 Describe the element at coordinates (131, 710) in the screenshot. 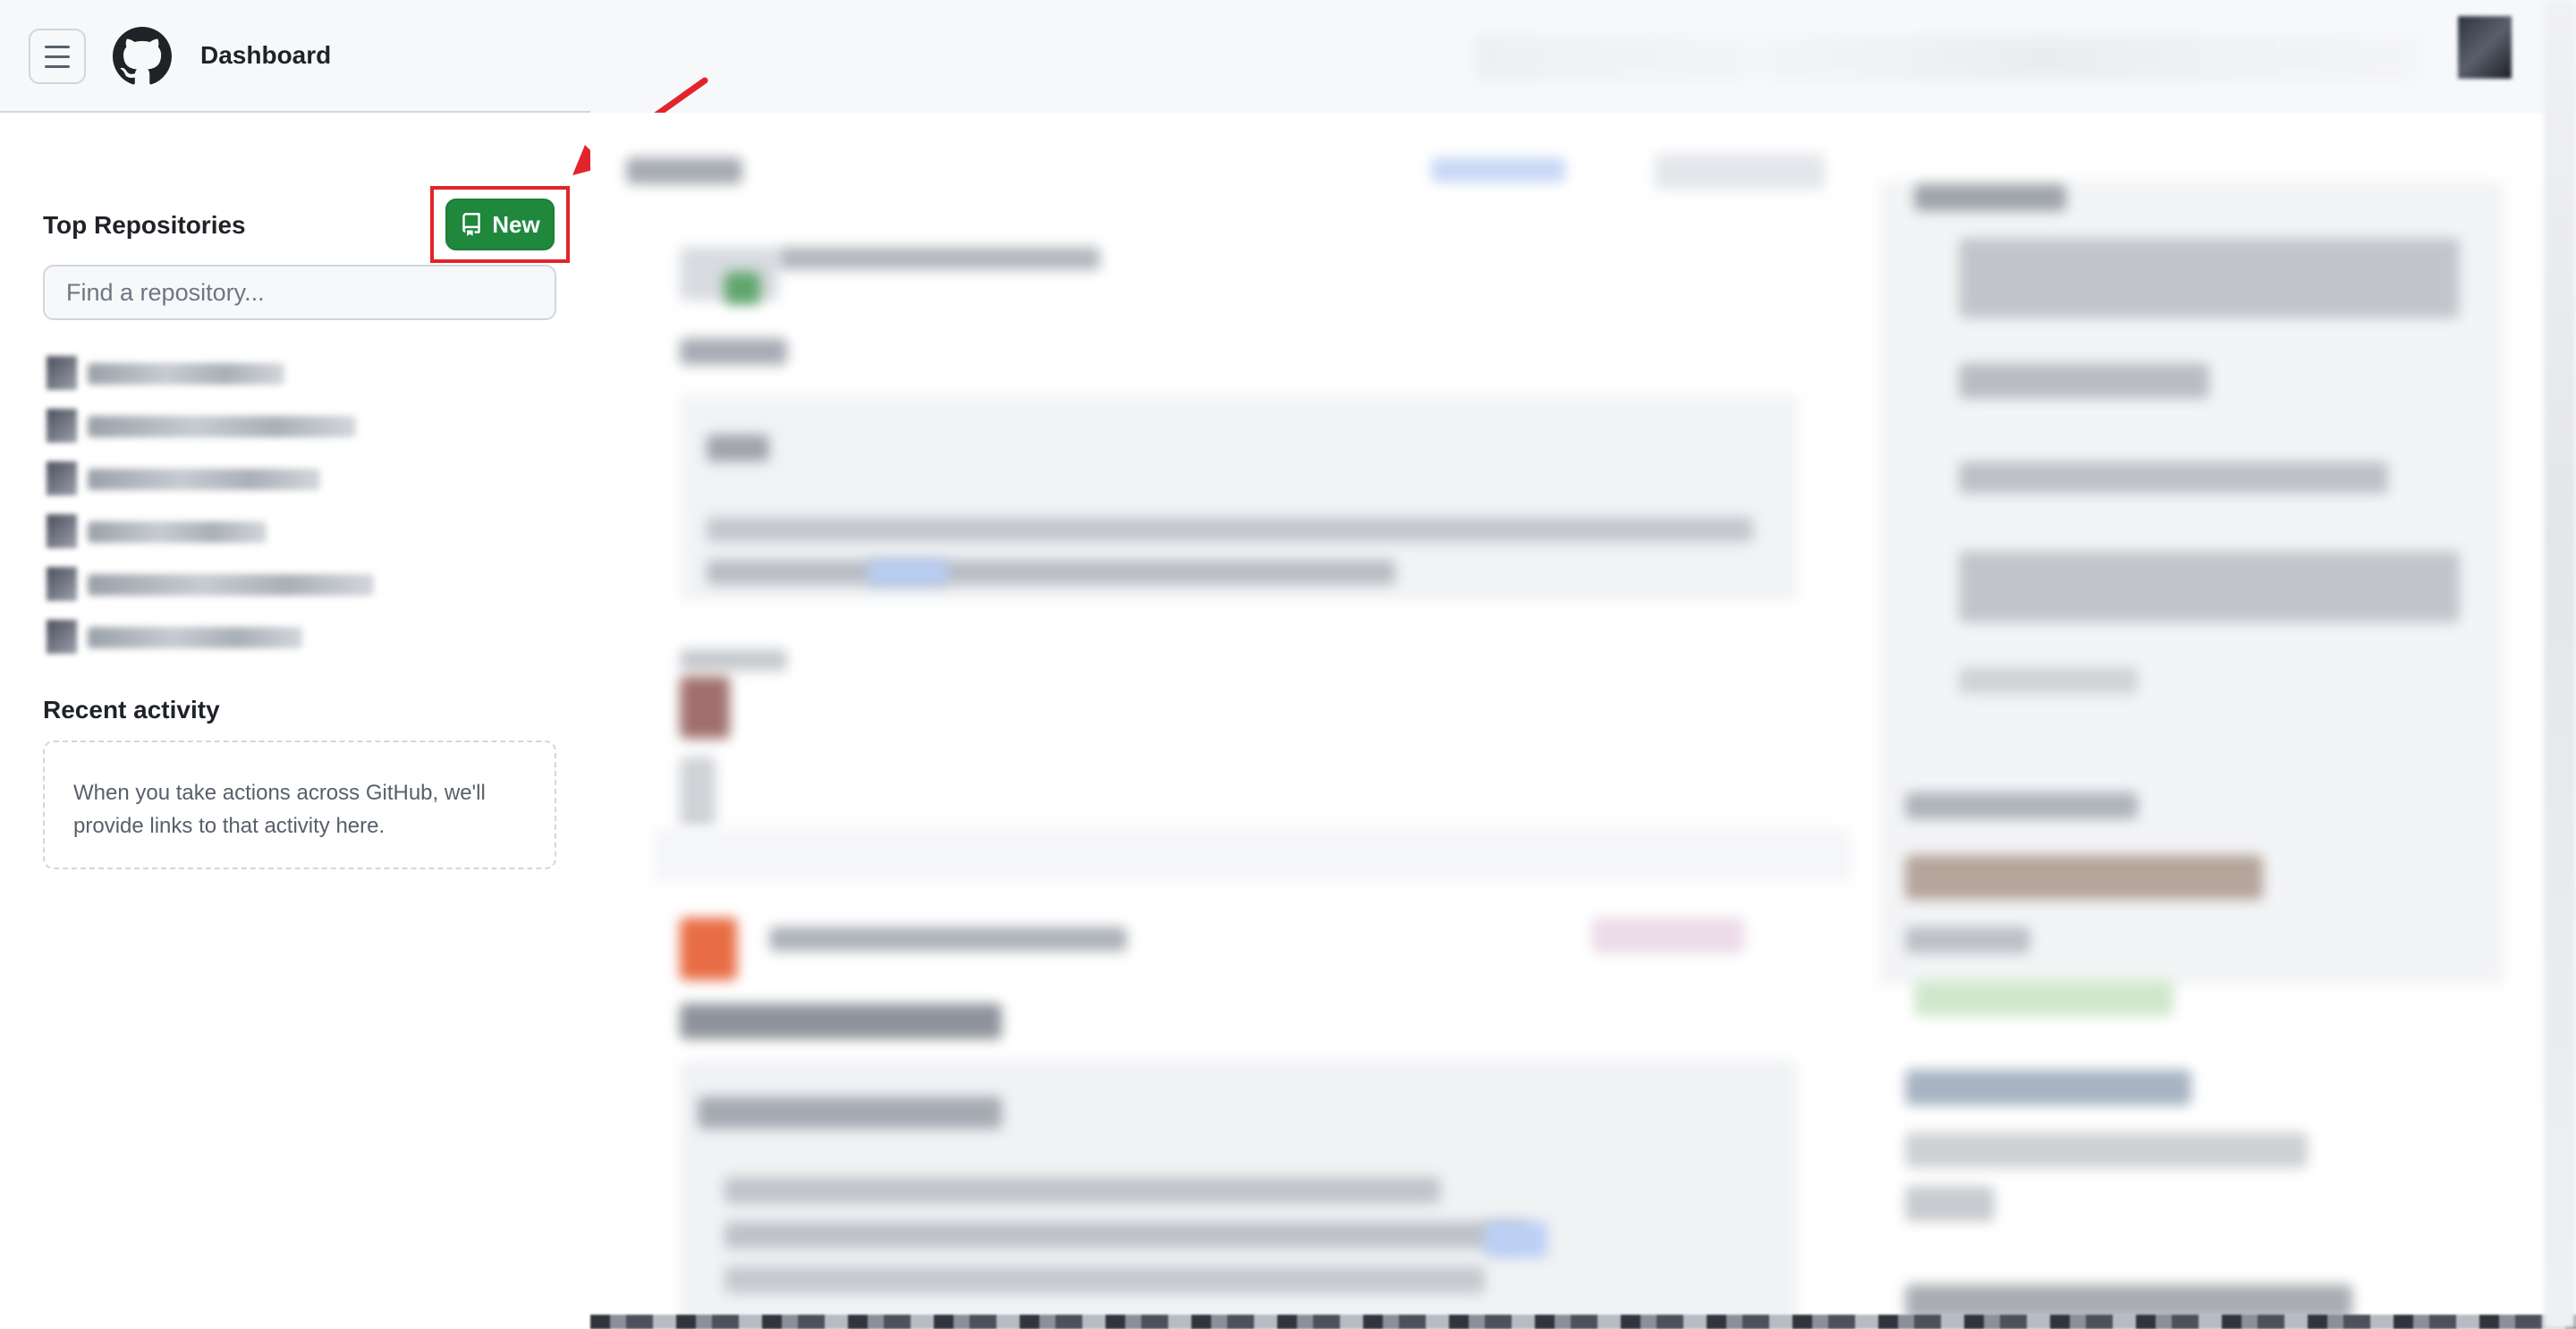

I see `recent-activity-heading: Recent activity` at that location.